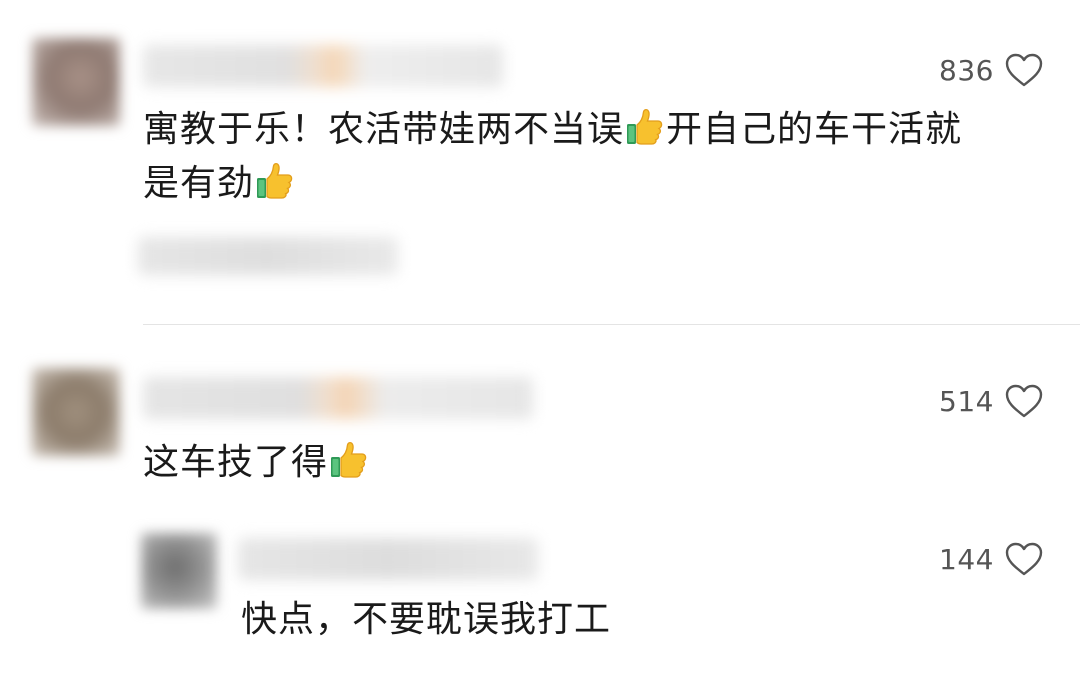  Describe the element at coordinates (966, 559) in the screenshot. I see `like-count: 144` at that location.